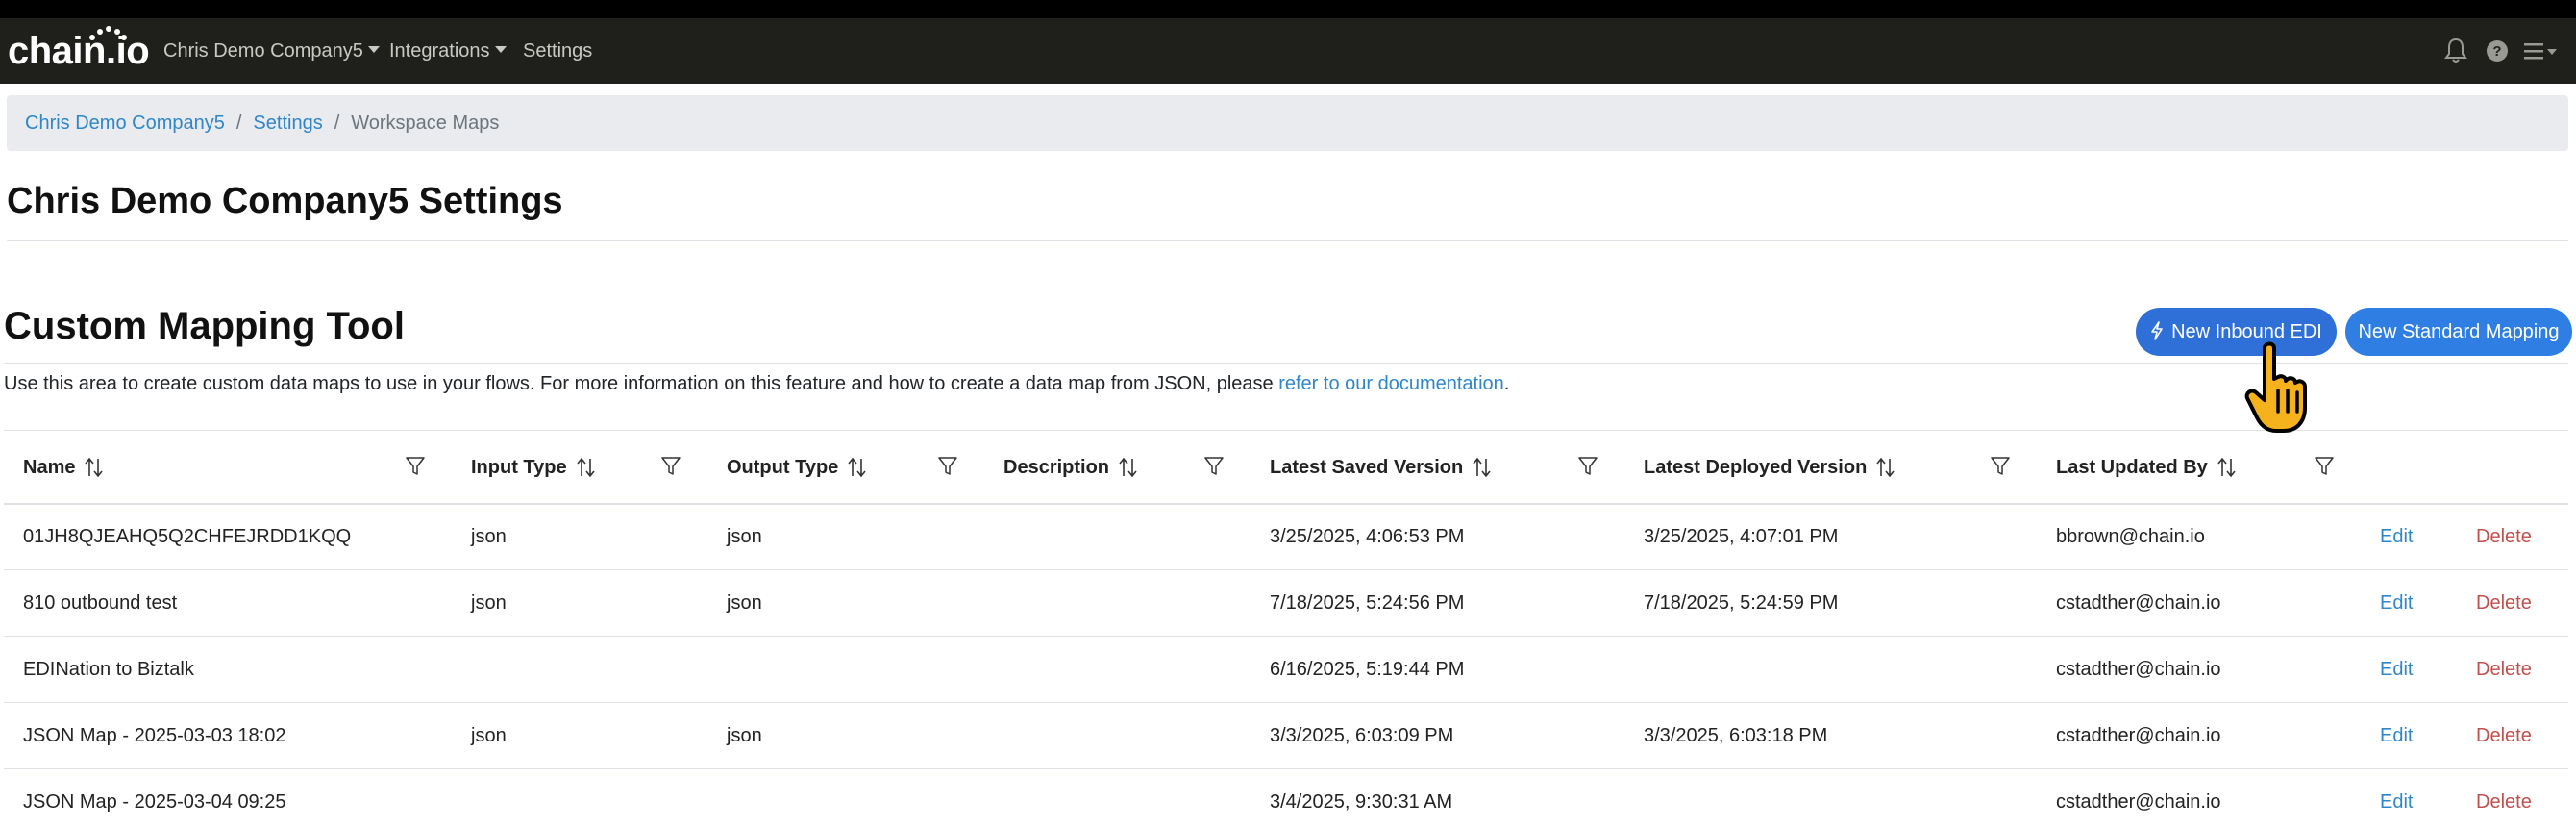  I want to click on cell-latest-saved: 7/18/2025, 5:24:56 PM, so click(1437, 603).